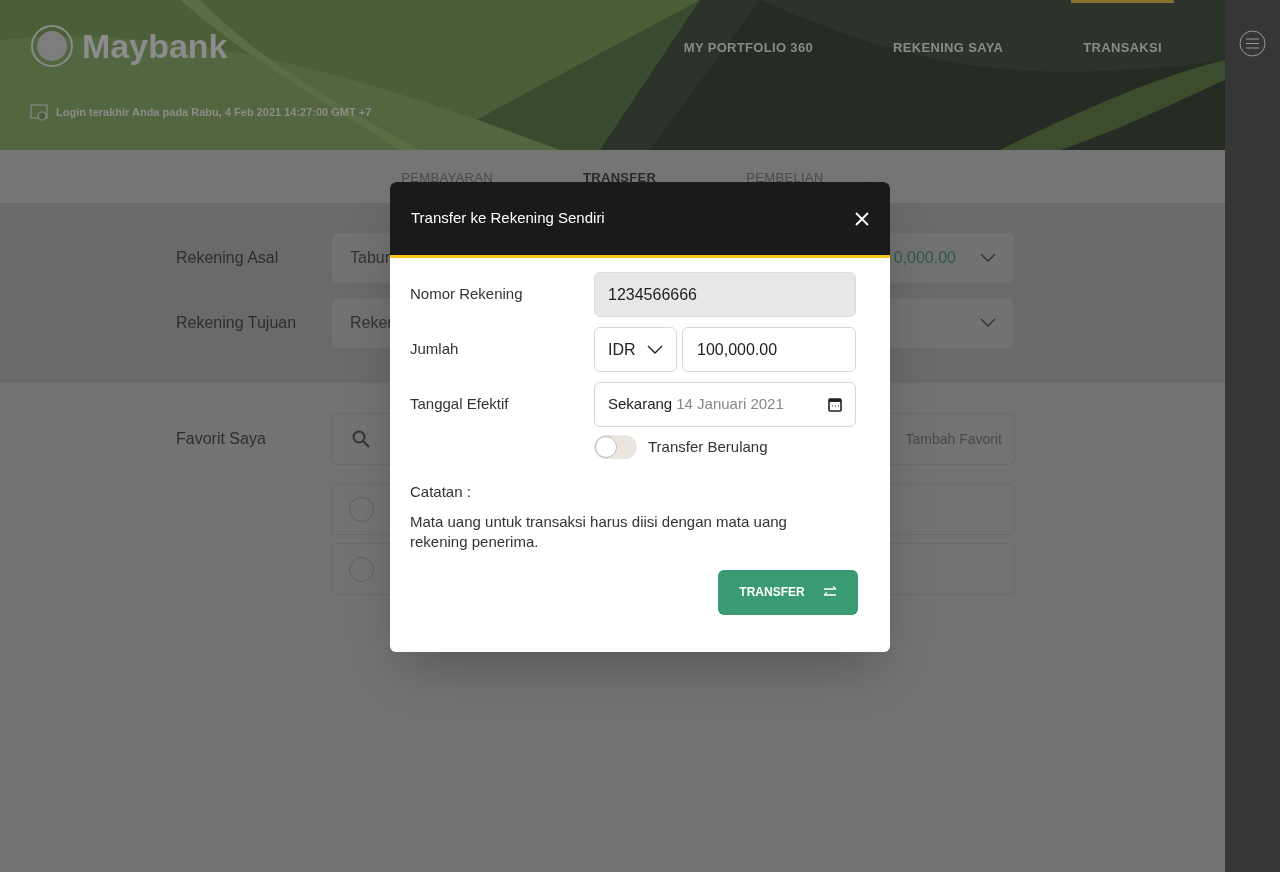 Image resolution: width=1280 pixels, height=872 pixels. What do you see at coordinates (635, 349) in the screenshot?
I see `currency-select: IDR` at bounding box center [635, 349].